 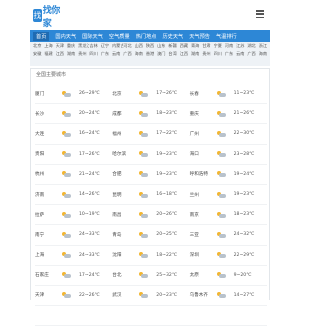 What do you see at coordinates (185, 46) in the screenshot?
I see `province-link: 西藏` at bounding box center [185, 46].